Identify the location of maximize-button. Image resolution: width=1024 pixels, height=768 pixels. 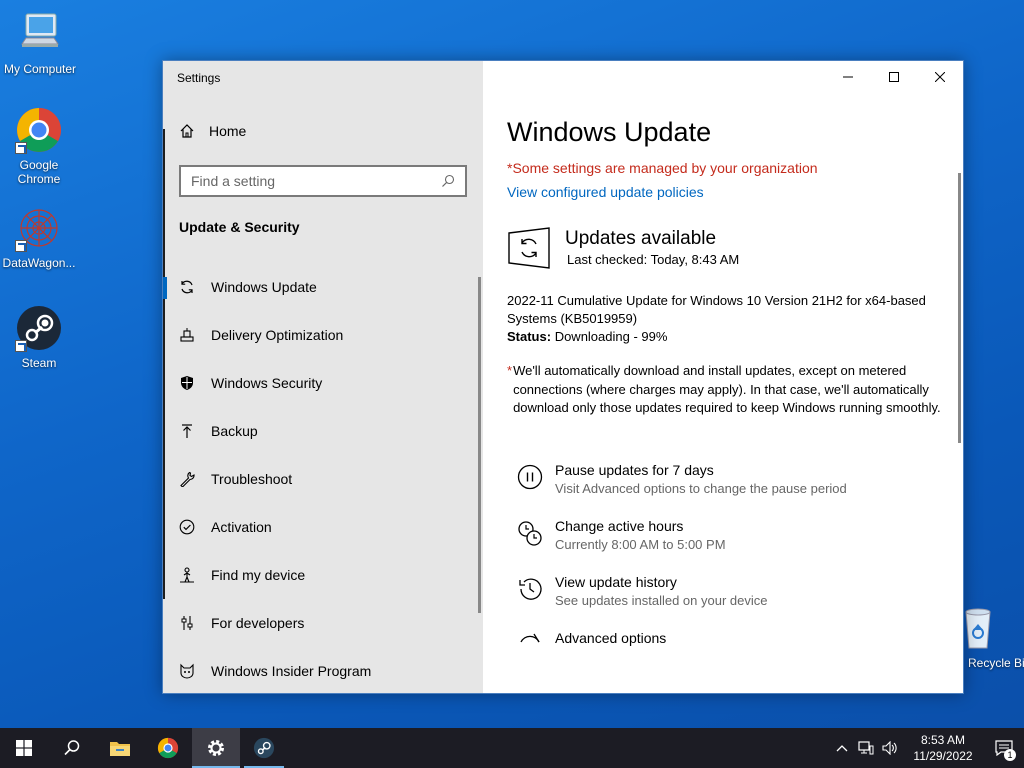
(894, 77).